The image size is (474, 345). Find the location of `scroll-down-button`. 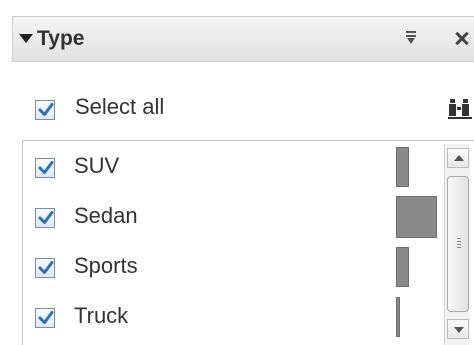

scroll-down-button is located at coordinates (458, 329).